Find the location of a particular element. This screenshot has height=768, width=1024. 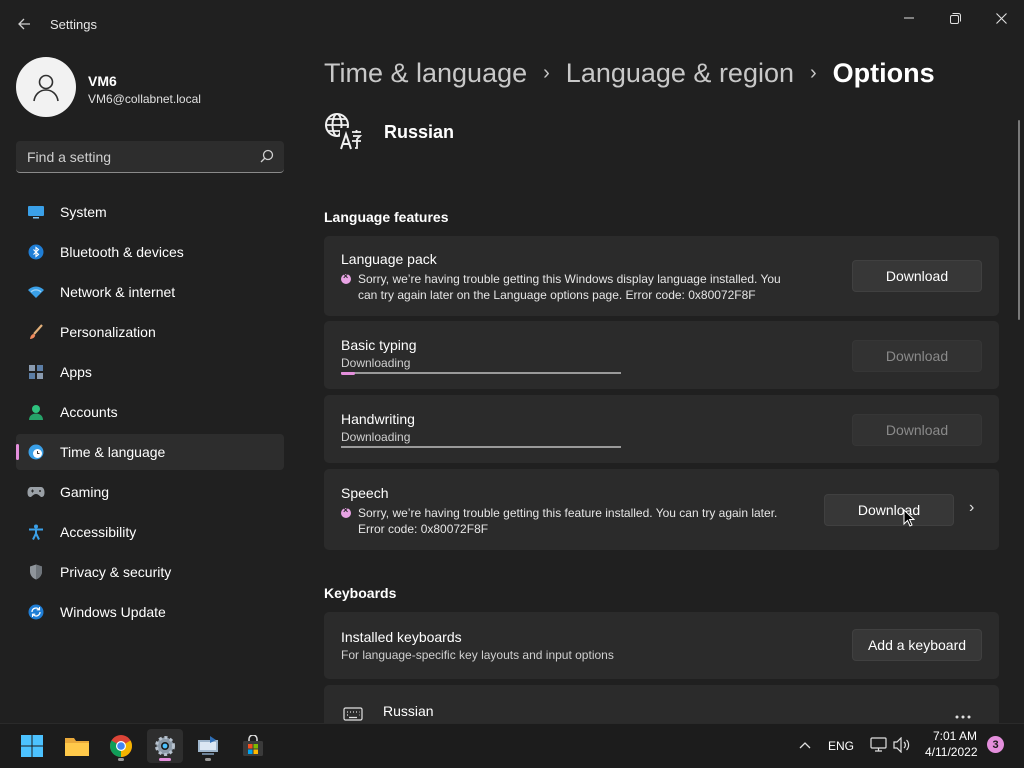

taskbar-network-app is located at coordinates (208, 746).